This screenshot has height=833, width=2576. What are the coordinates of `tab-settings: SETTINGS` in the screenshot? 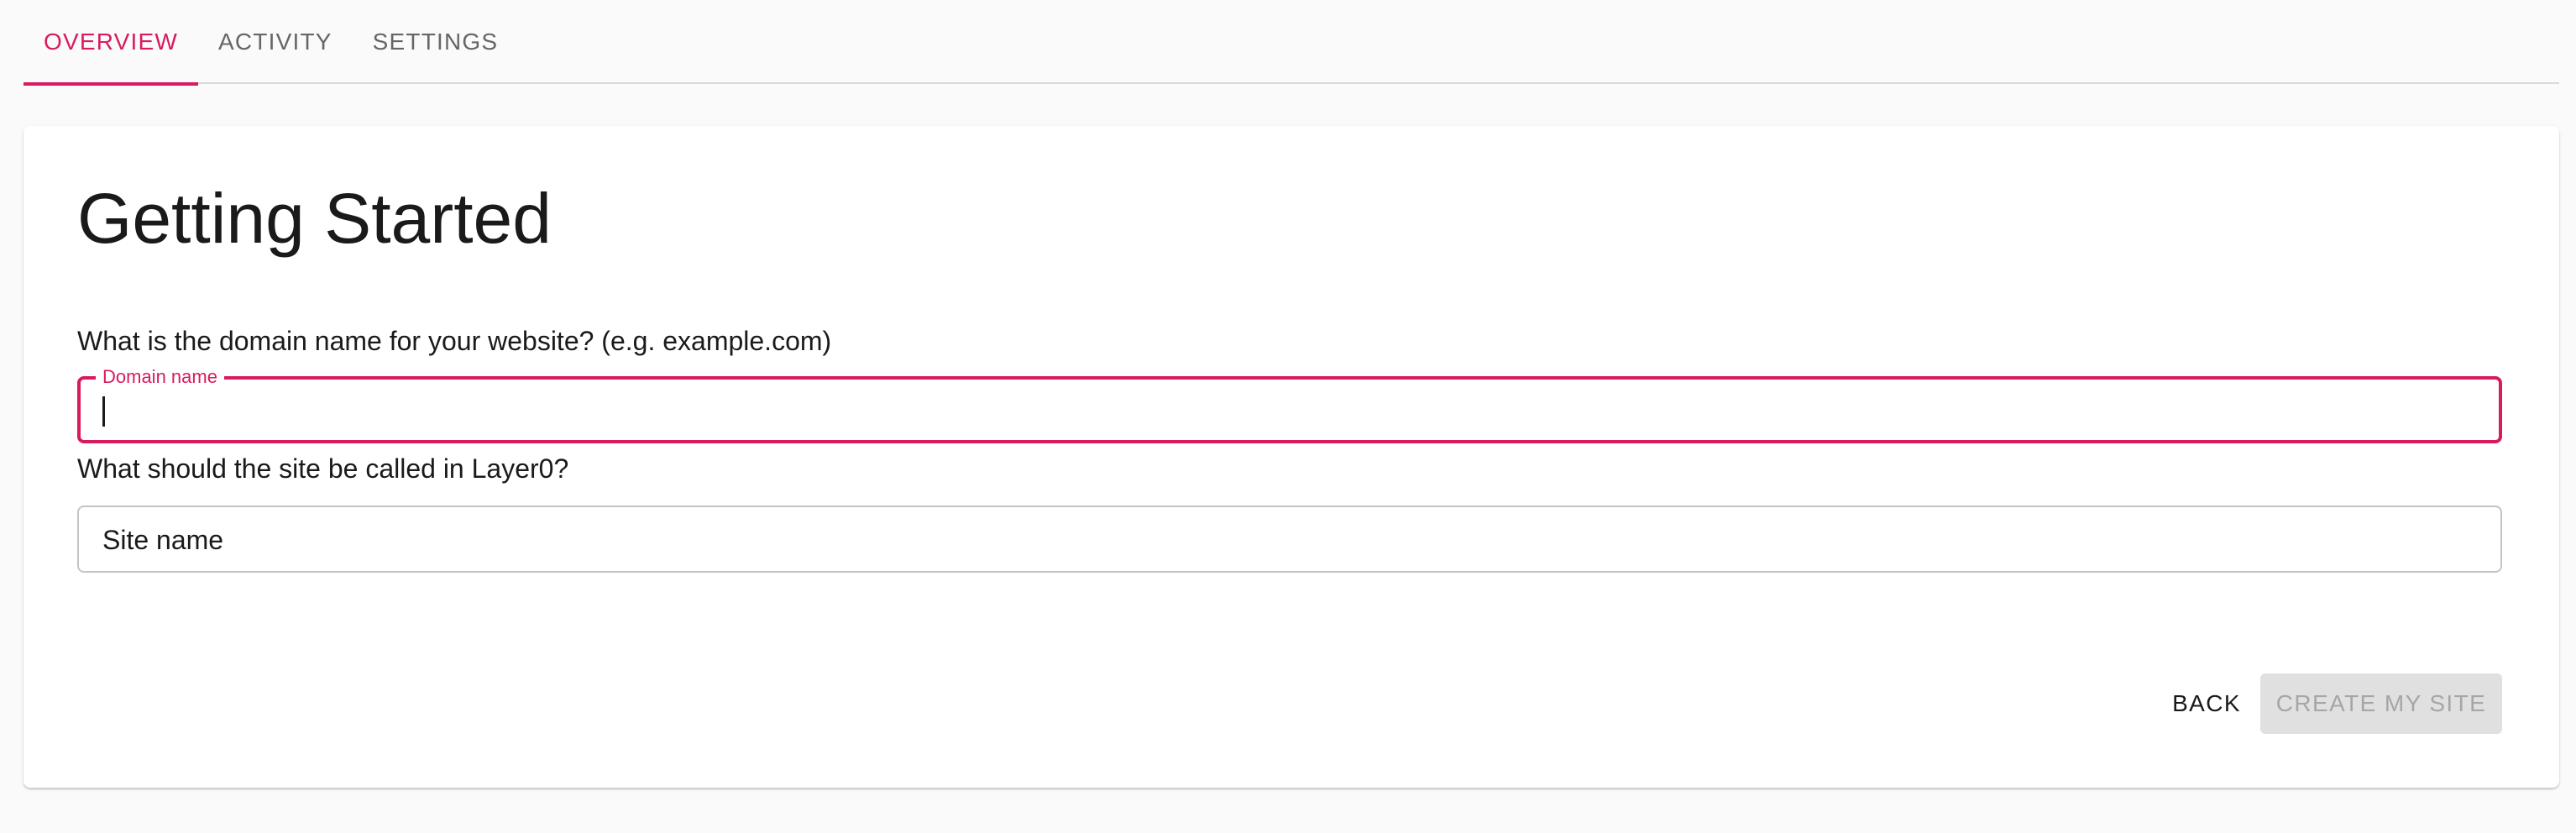 It's located at (436, 42).